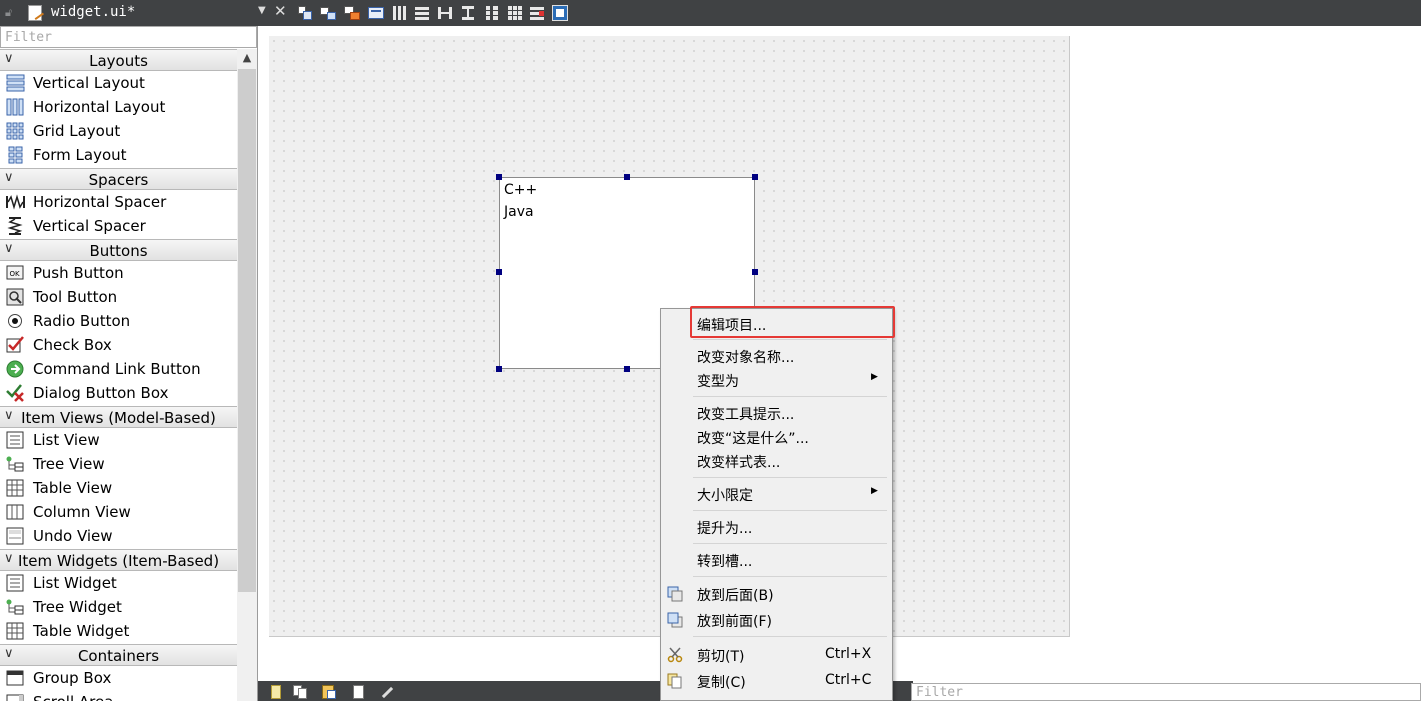 This screenshot has height=701, width=1421. Describe the element at coordinates (15, 536) in the screenshot. I see `undo-view-icon` at that location.